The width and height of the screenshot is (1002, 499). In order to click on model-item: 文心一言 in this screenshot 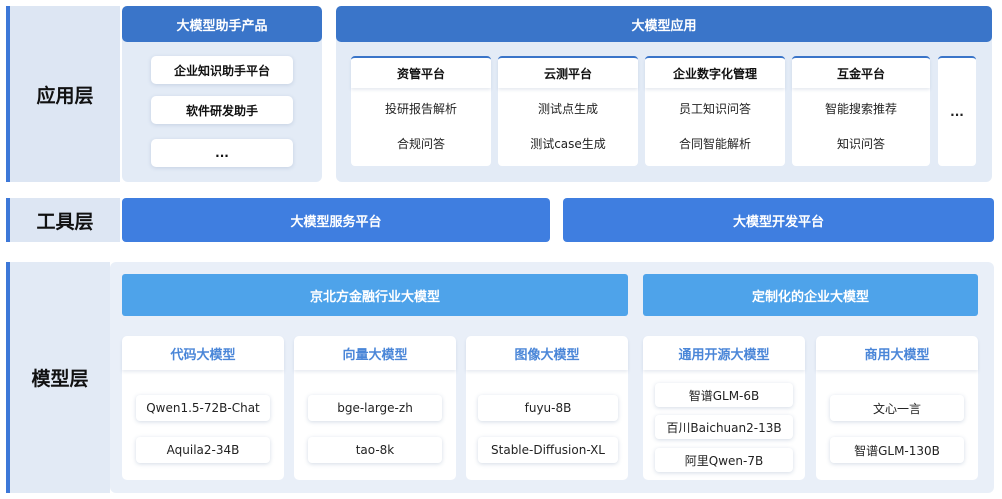, I will do `click(897, 408)`.